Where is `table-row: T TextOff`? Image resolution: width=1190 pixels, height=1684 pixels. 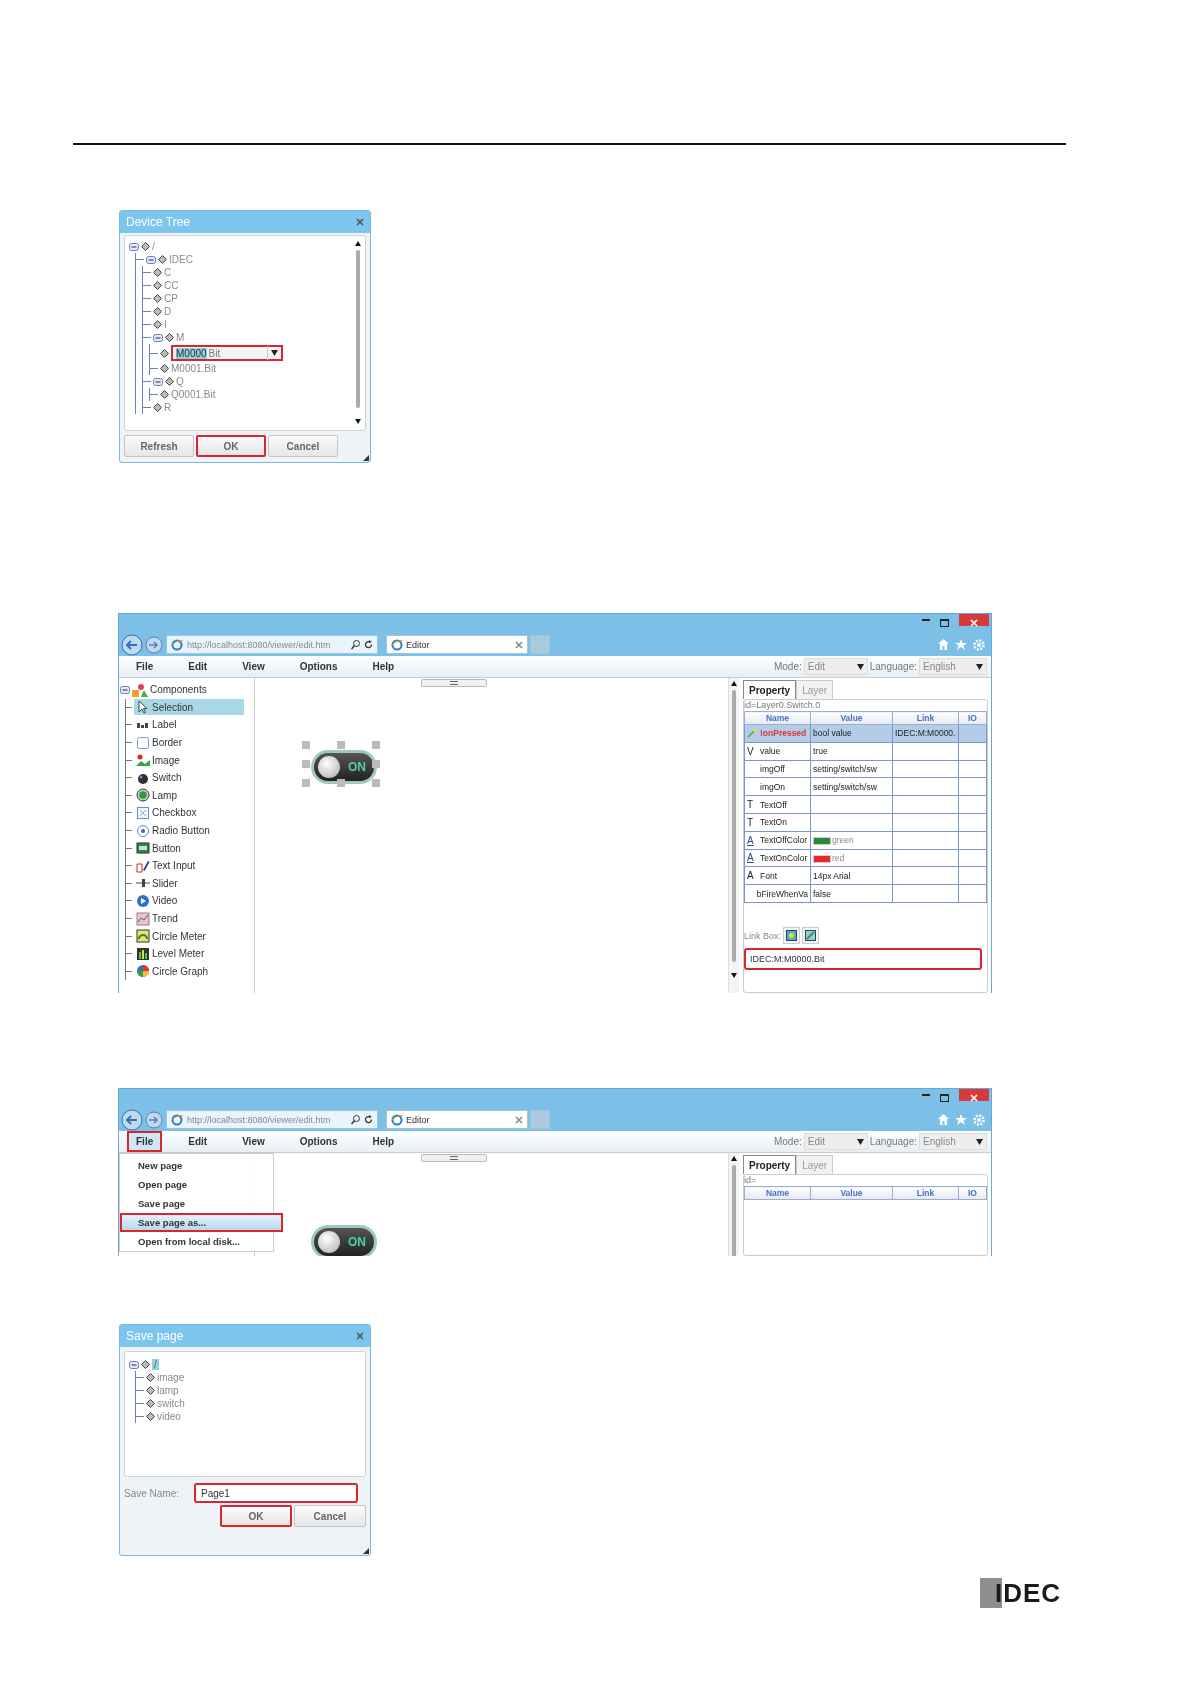
table-row: T TextOff is located at coordinates (865, 804).